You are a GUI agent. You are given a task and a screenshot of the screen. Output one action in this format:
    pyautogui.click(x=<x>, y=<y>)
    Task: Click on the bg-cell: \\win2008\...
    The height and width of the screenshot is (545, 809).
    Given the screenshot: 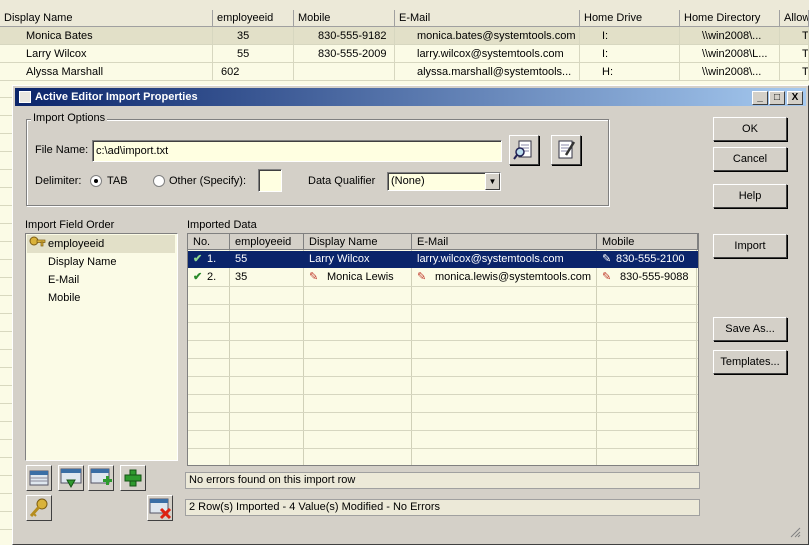 What is the action you would take?
    pyautogui.click(x=730, y=36)
    